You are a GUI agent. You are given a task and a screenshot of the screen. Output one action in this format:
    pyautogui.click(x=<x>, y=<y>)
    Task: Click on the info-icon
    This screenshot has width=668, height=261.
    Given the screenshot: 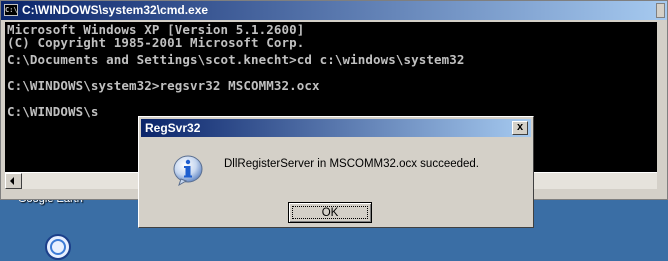 What is the action you would take?
    pyautogui.click(x=188, y=170)
    